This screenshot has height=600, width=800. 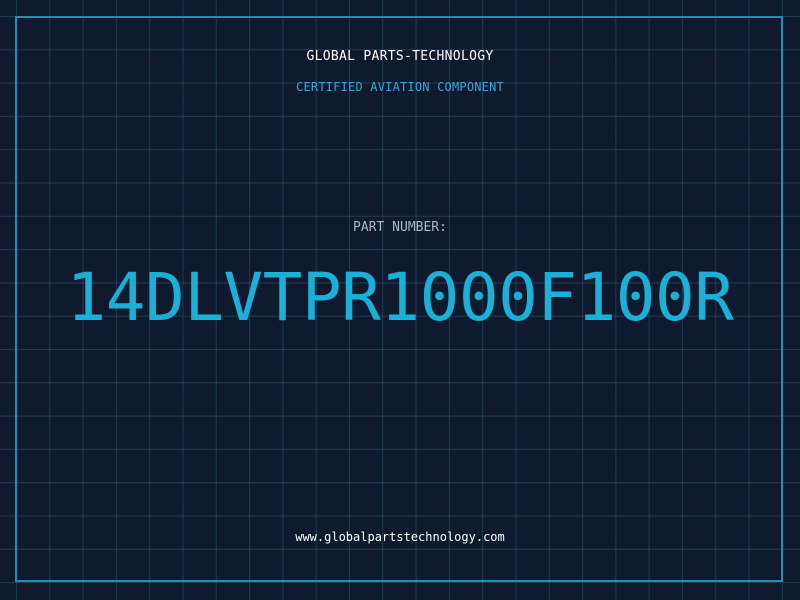 What do you see at coordinates (400, 297) in the screenshot?
I see `part-number-value: 14DLVTPR1000F100R` at bounding box center [400, 297].